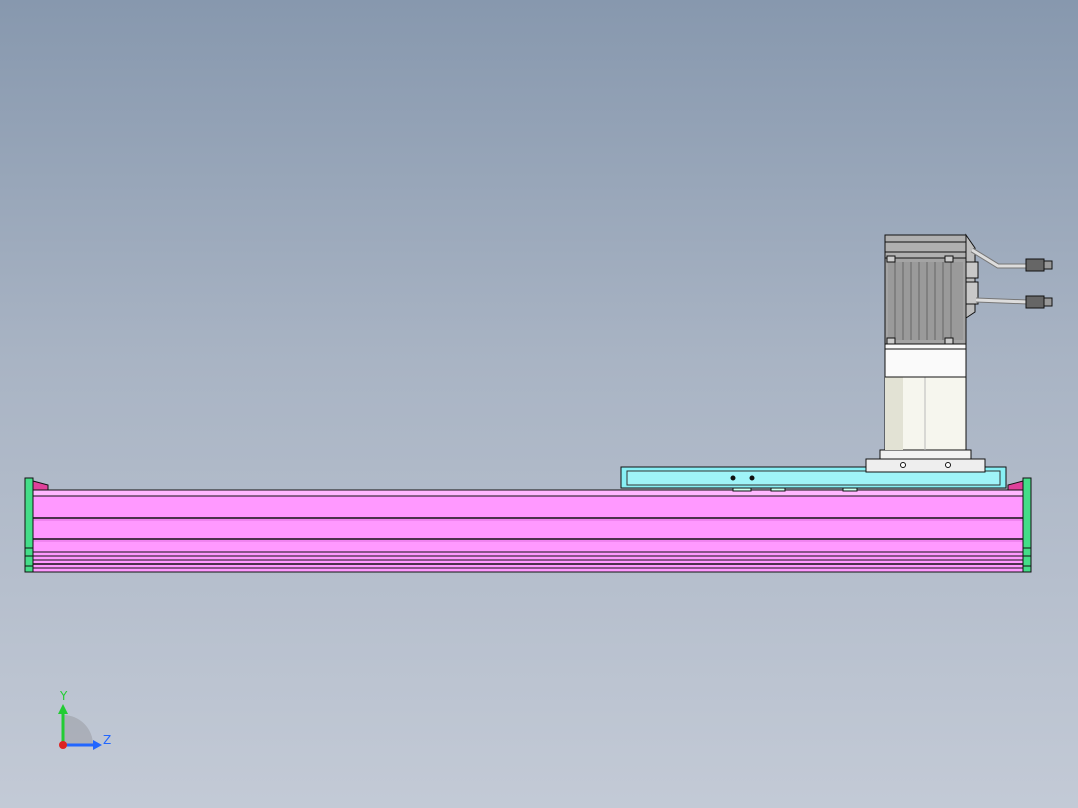 The width and height of the screenshot is (1078, 808). What do you see at coordinates (80, 727) in the screenshot?
I see `axis-triad` at bounding box center [80, 727].